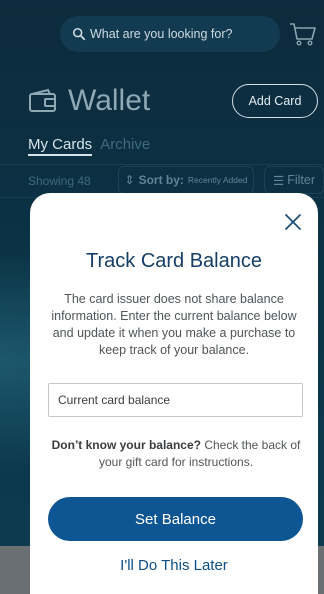 Image resolution: width=324 pixels, height=594 pixels. I want to click on add-card-button: Add Card, so click(275, 101).